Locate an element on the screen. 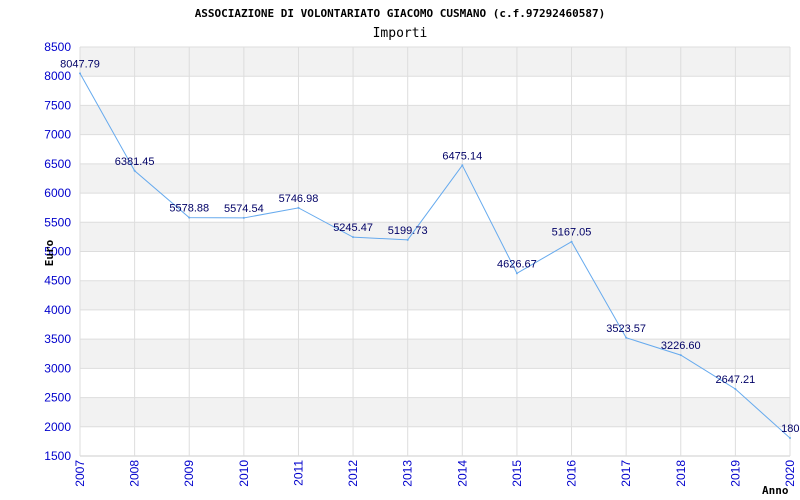  data-label: 3226.60 is located at coordinates (681, 346).